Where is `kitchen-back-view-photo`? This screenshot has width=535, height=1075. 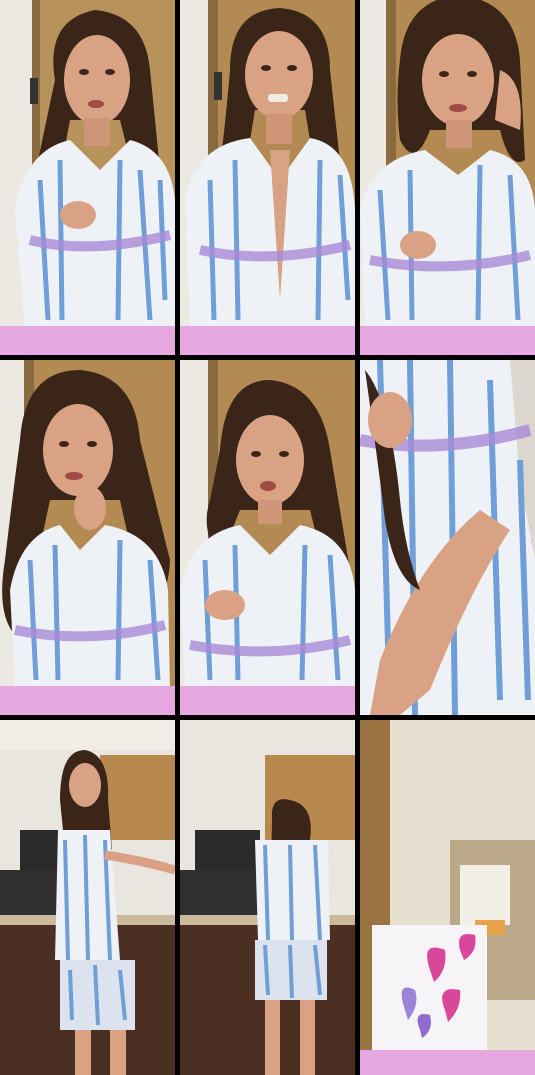
kitchen-back-view-photo is located at coordinates (267, 897).